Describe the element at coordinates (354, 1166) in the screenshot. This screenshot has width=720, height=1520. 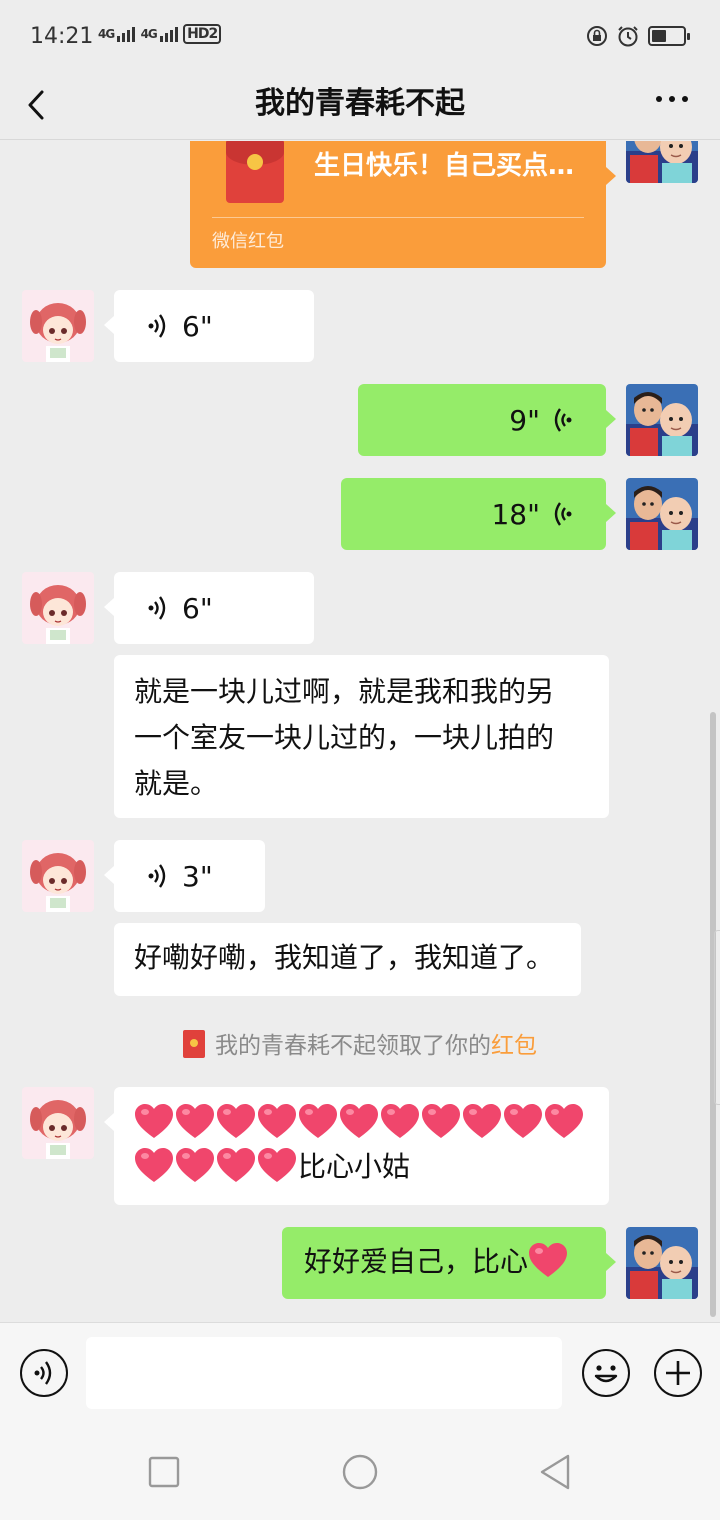
I see `message-text: 比心小姑` at that location.